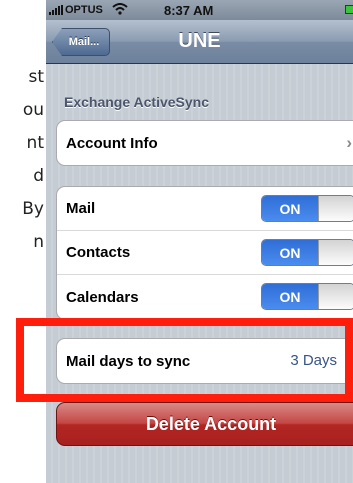 The height and width of the screenshot is (483, 353). Describe the element at coordinates (23, 241) in the screenshot. I see `instruction-text: st ou nt d By n` at that location.